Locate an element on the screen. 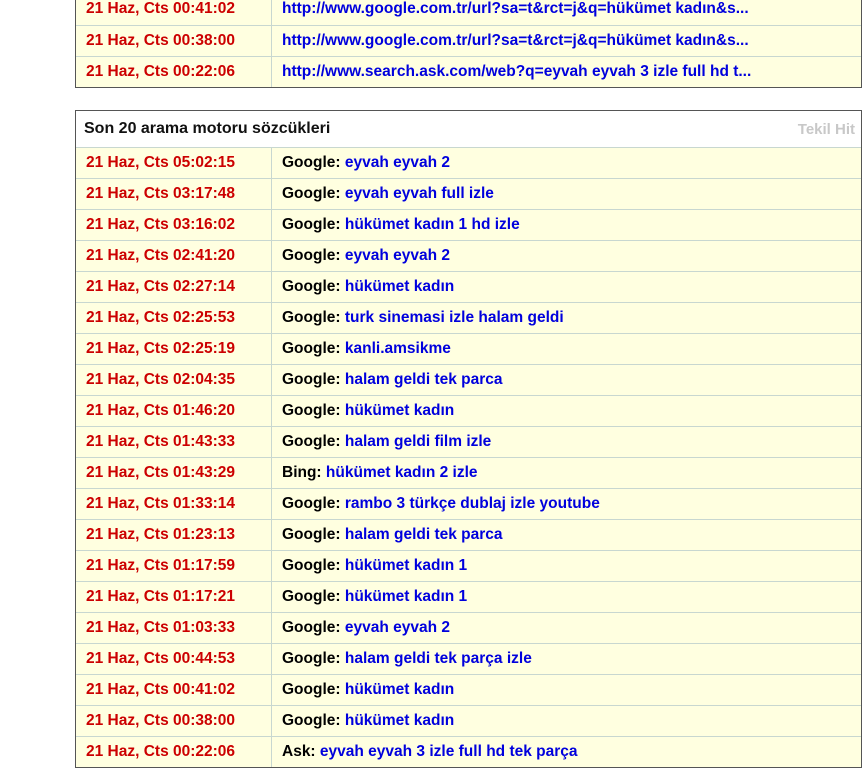 Image resolution: width=866 pixels, height=774 pixels. search-date: 21 Haz, Cts 01:46:20 is located at coordinates (174, 411).